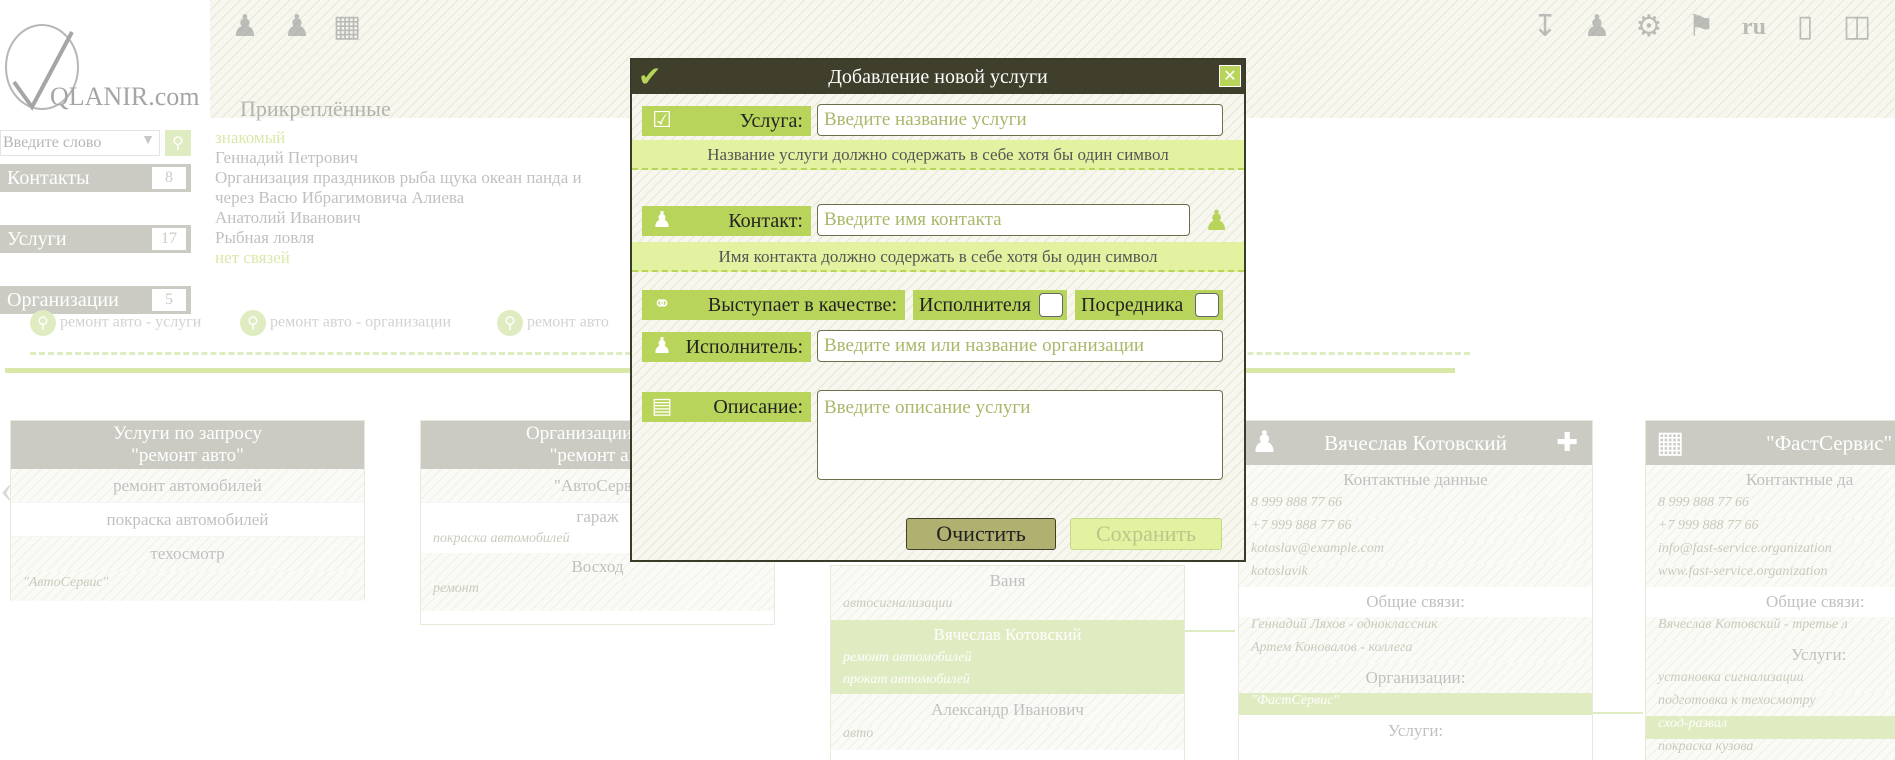 The image size is (1895, 760). Describe the element at coordinates (802, 305) in the screenshot. I see `role-label-text: Выступает в качестве:` at that location.